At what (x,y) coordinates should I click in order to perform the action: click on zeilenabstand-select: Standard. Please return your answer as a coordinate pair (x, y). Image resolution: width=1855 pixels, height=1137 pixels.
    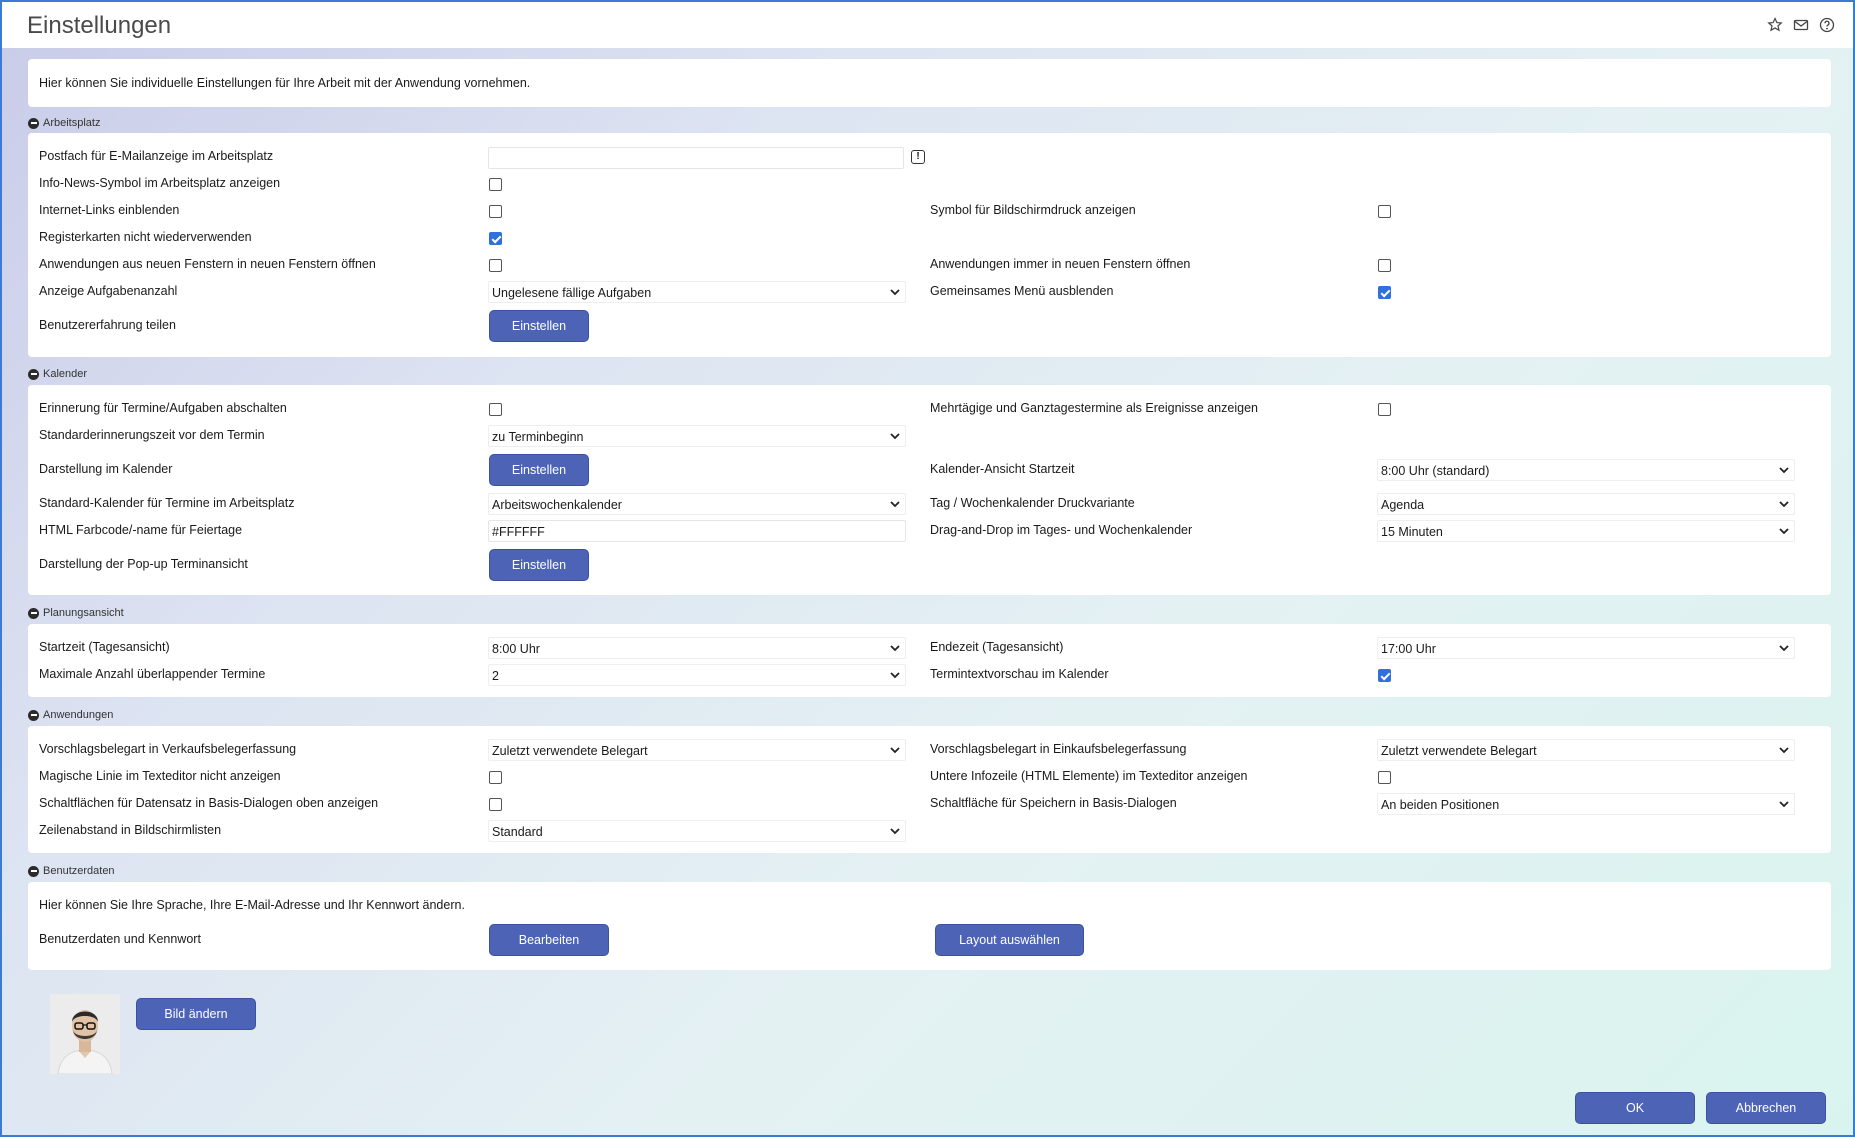
    Looking at the image, I should click on (697, 831).